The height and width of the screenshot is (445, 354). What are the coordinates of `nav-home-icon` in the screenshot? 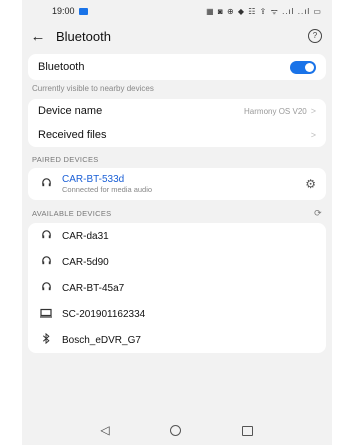 It's located at (177, 430).